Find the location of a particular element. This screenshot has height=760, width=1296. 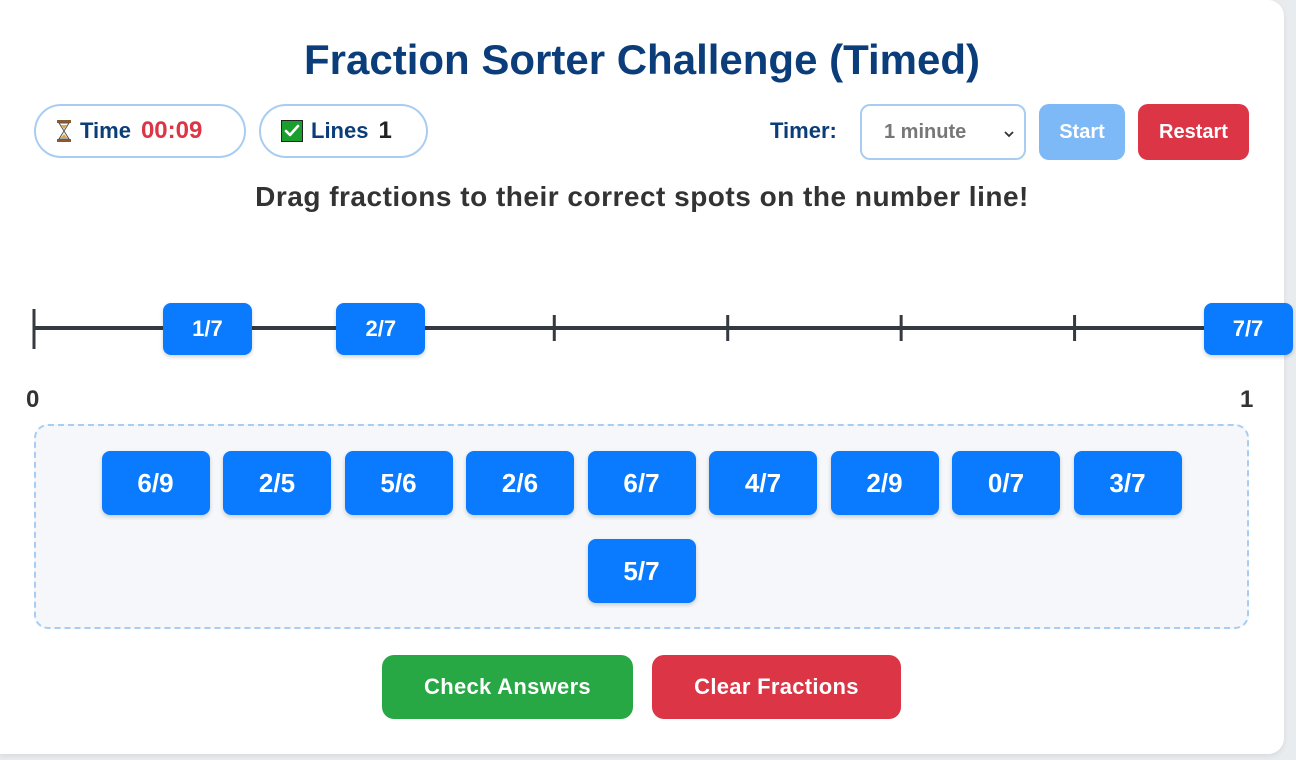

restart-button: Restart is located at coordinates (1193, 132).